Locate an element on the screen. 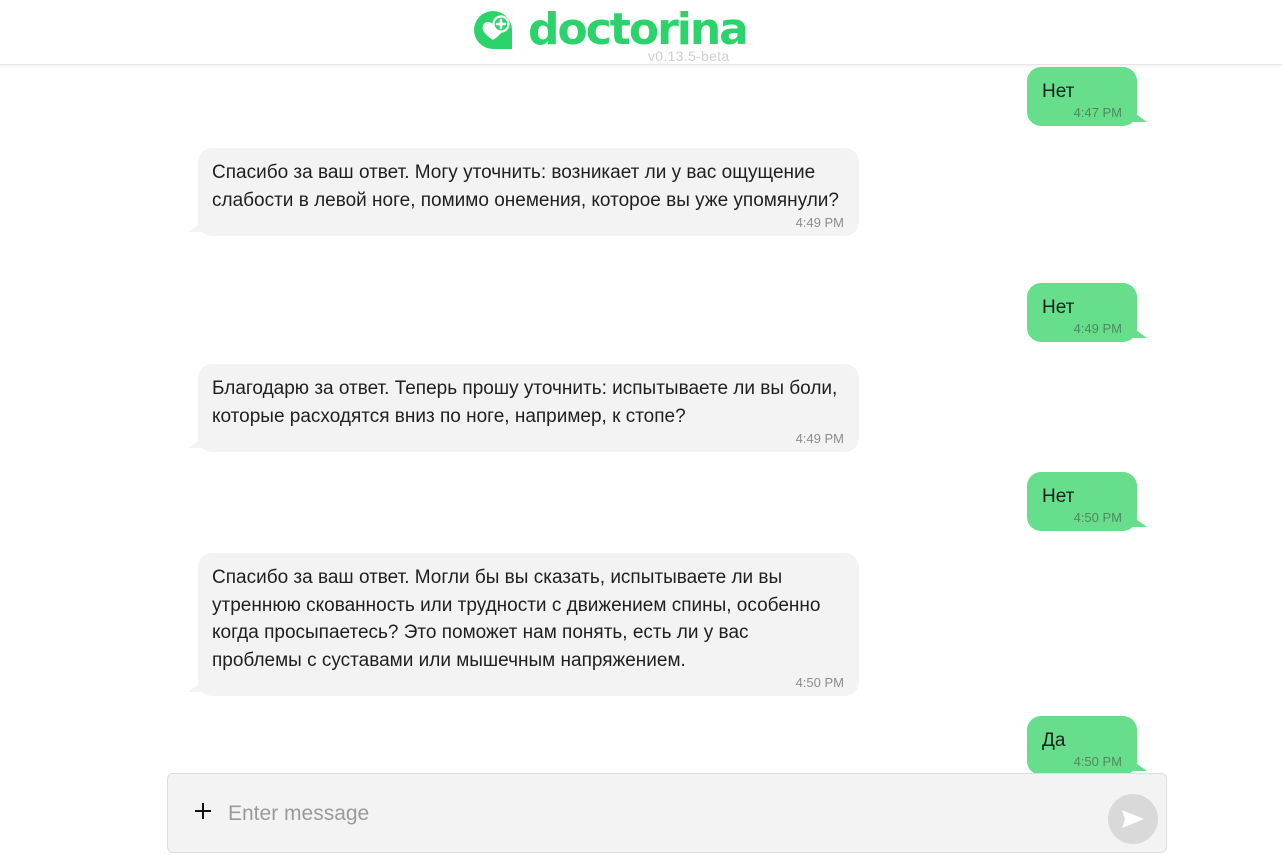 The width and height of the screenshot is (1282, 855). message-composer is located at coordinates (667, 813).